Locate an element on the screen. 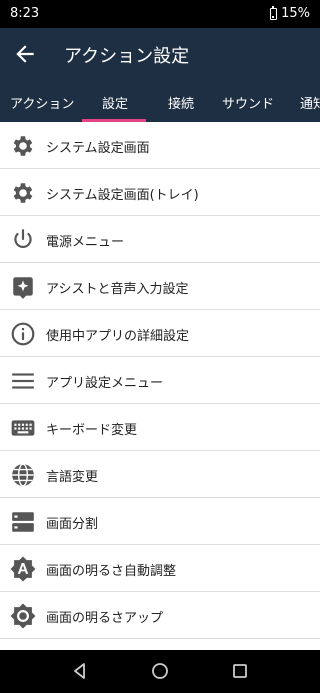 The width and height of the screenshot is (320, 693). list-item: 画面分割 is located at coordinates (160, 521).